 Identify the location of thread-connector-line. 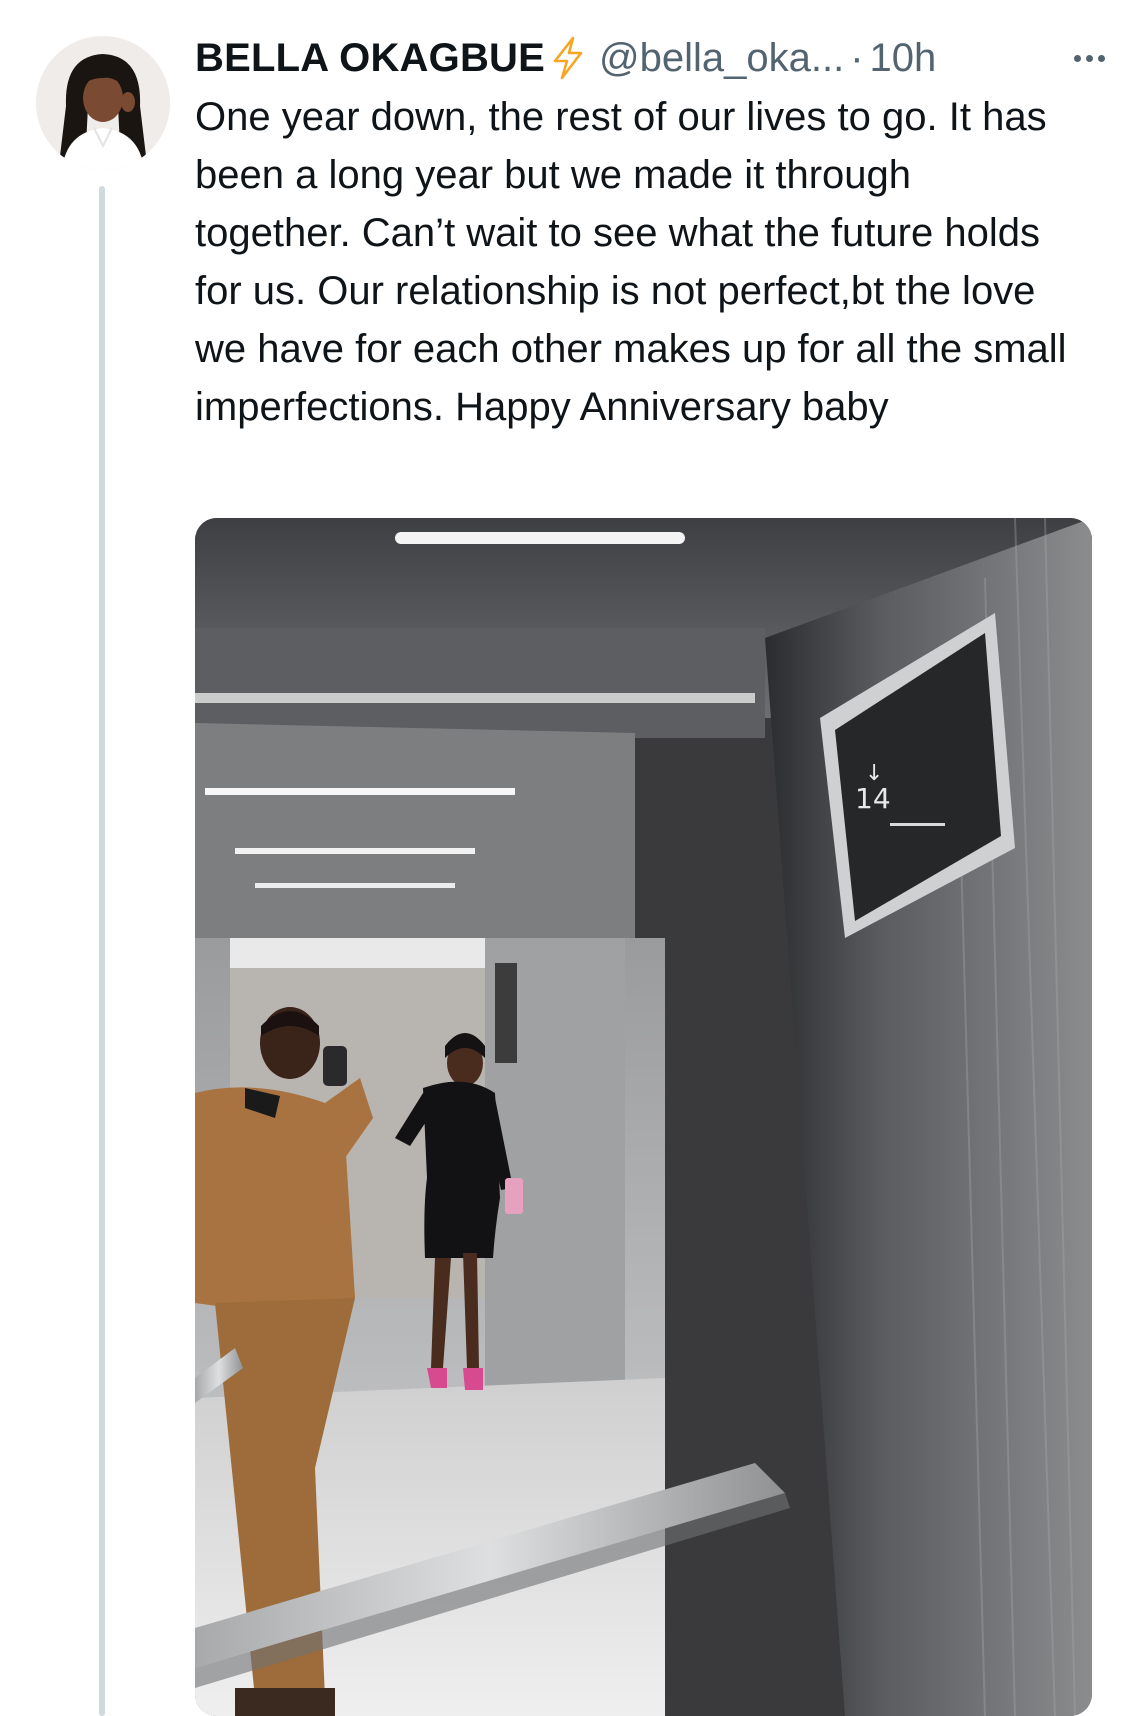
(102, 951).